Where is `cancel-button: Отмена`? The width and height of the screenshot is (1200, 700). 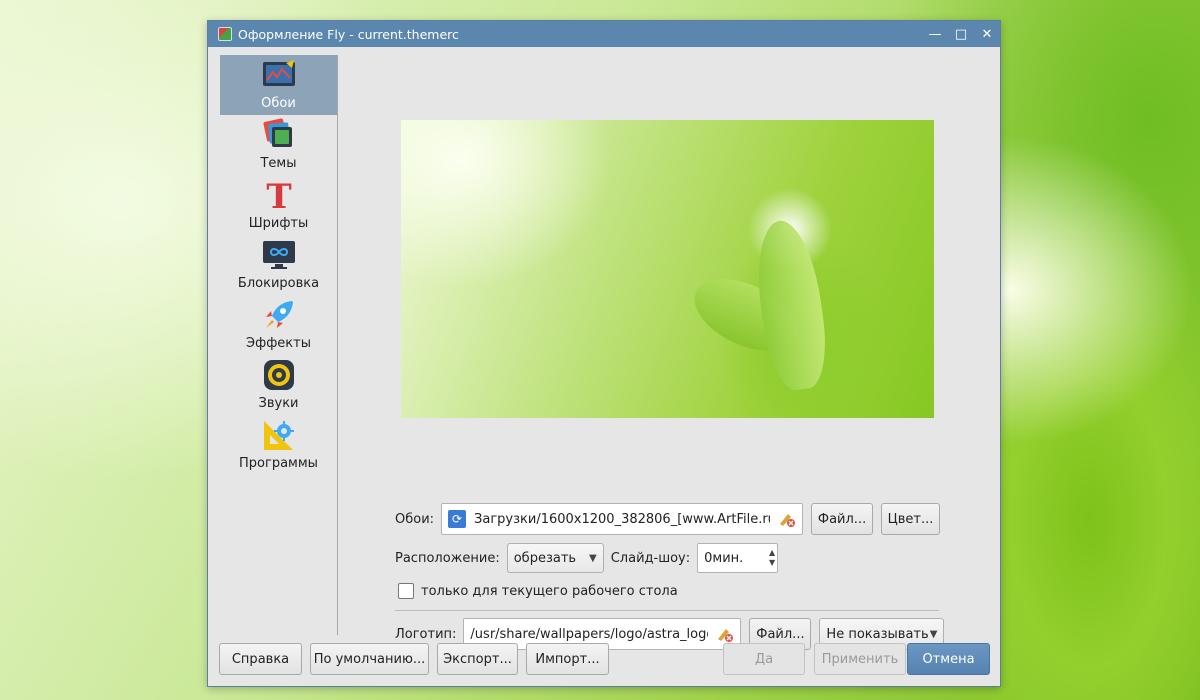 cancel-button: Отмена is located at coordinates (948, 659).